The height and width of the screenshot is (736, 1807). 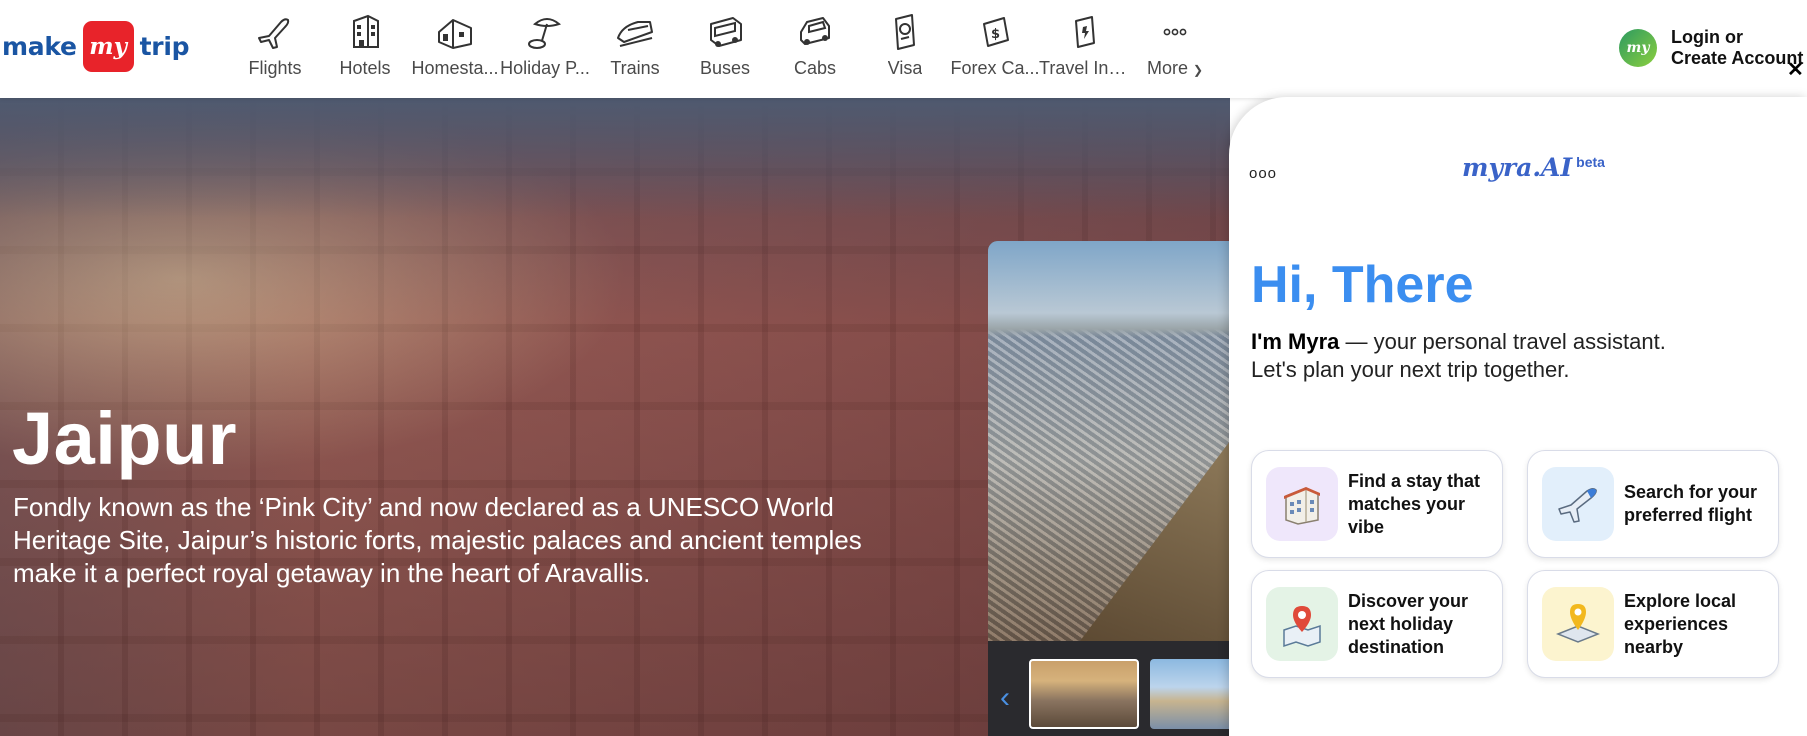 I want to click on card-text: Discover your next holiday destination, so click(x=1408, y=623).